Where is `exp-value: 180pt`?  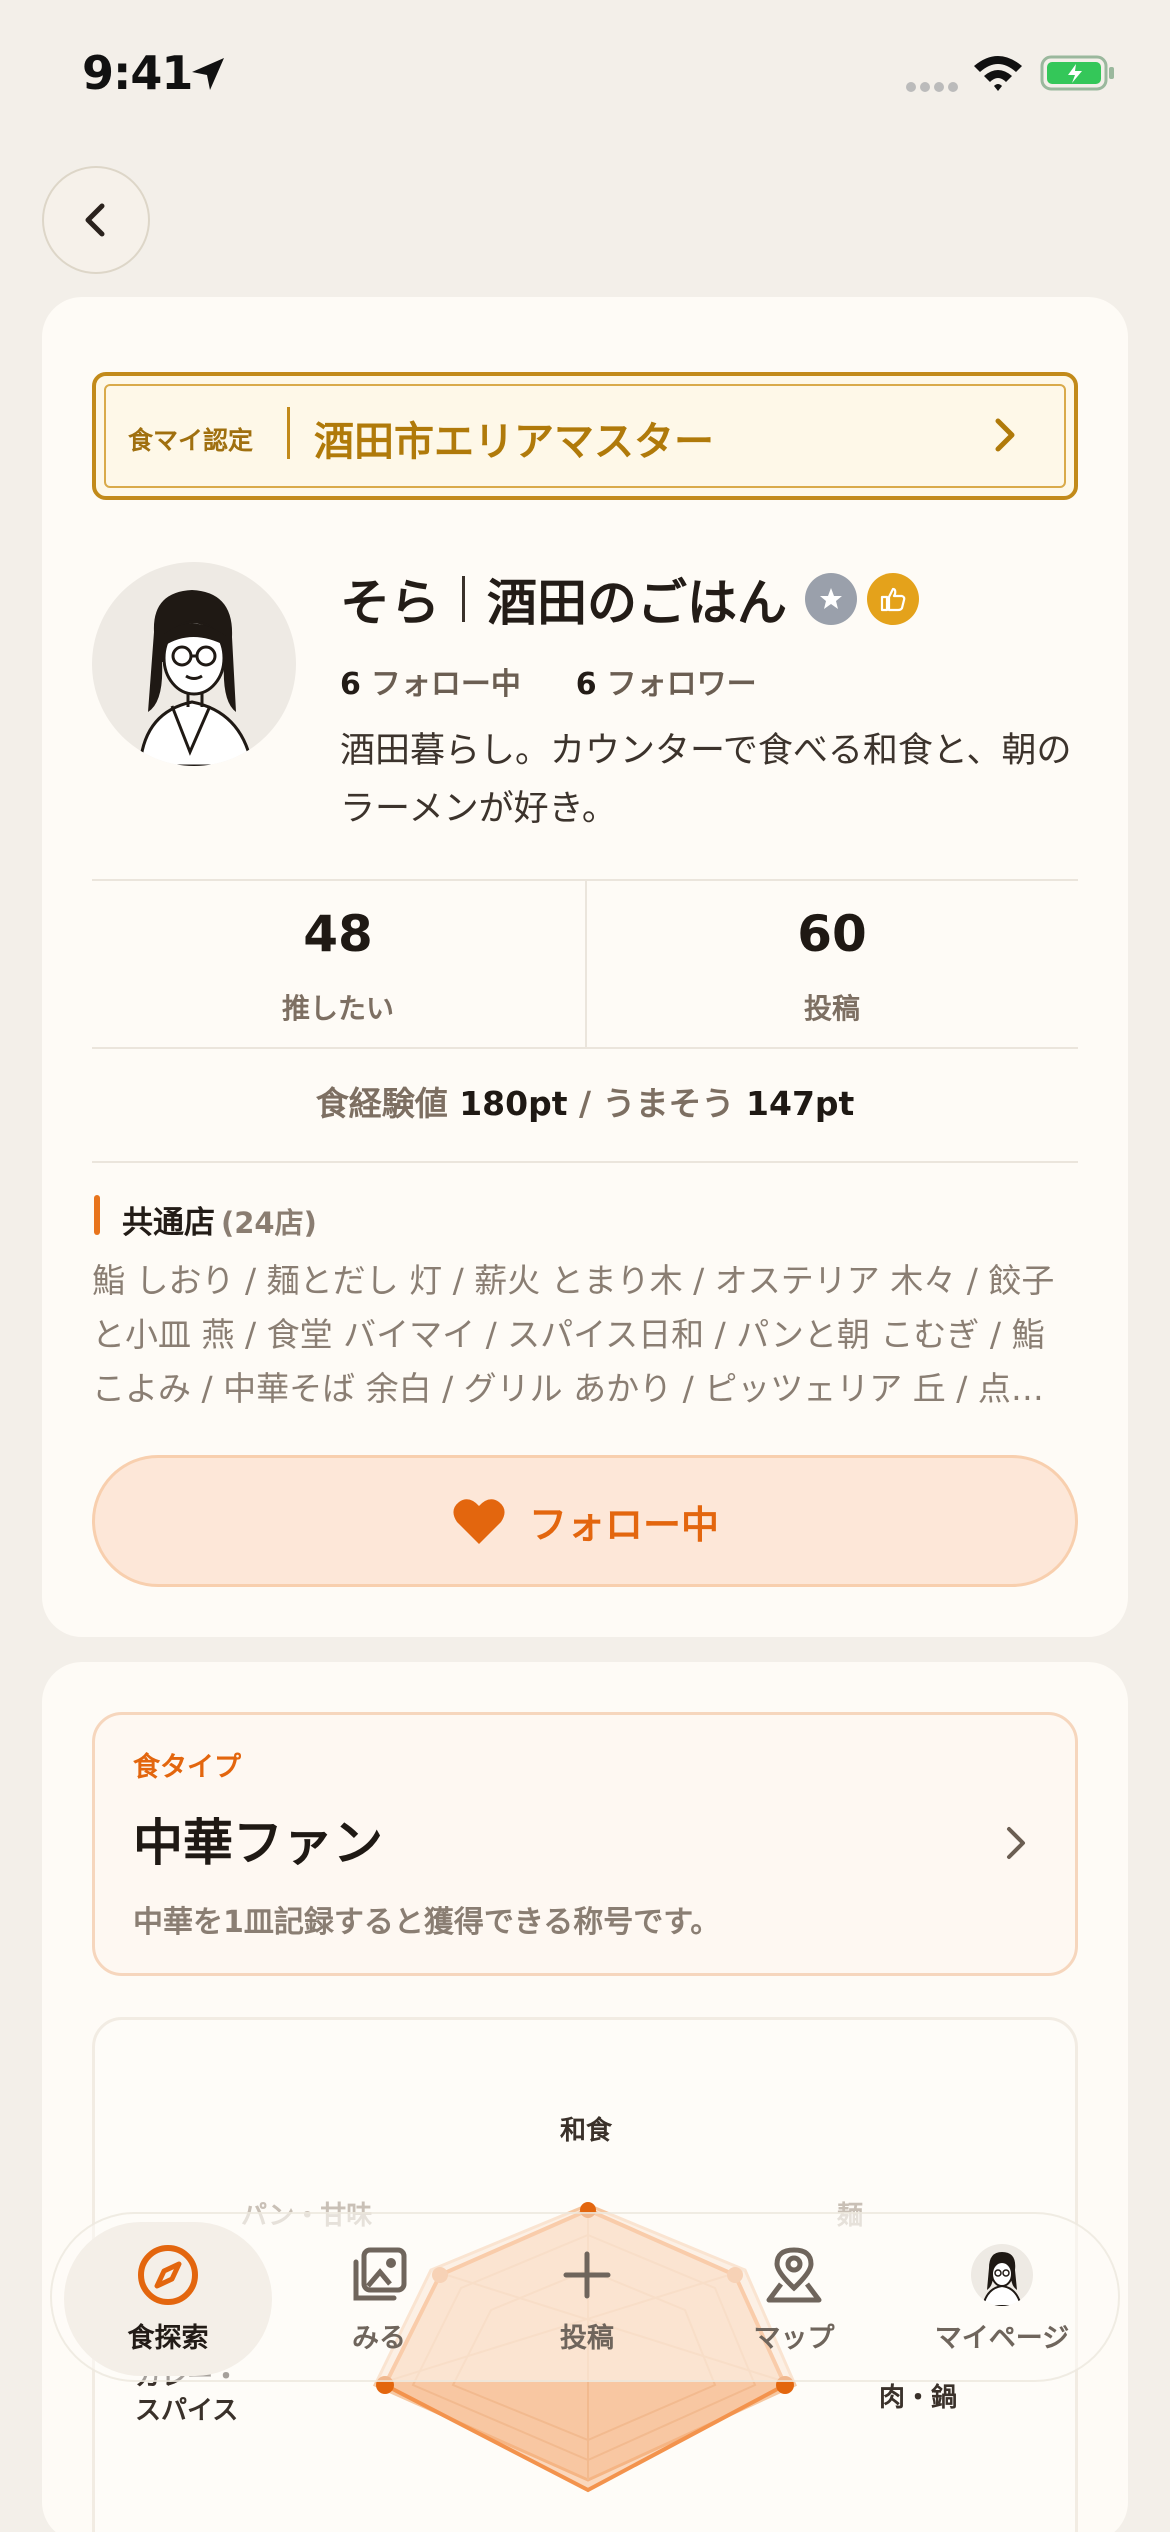 exp-value: 180pt is located at coordinates (513, 1103).